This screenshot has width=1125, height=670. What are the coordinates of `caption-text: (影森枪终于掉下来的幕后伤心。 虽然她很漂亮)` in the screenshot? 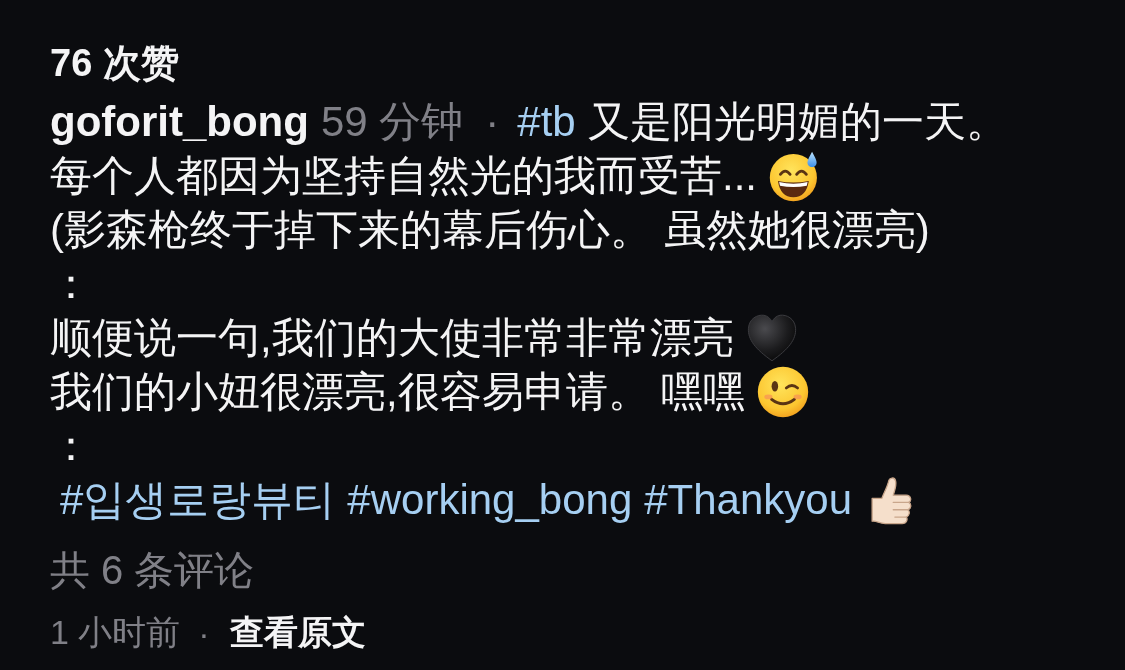 It's located at (490, 230).